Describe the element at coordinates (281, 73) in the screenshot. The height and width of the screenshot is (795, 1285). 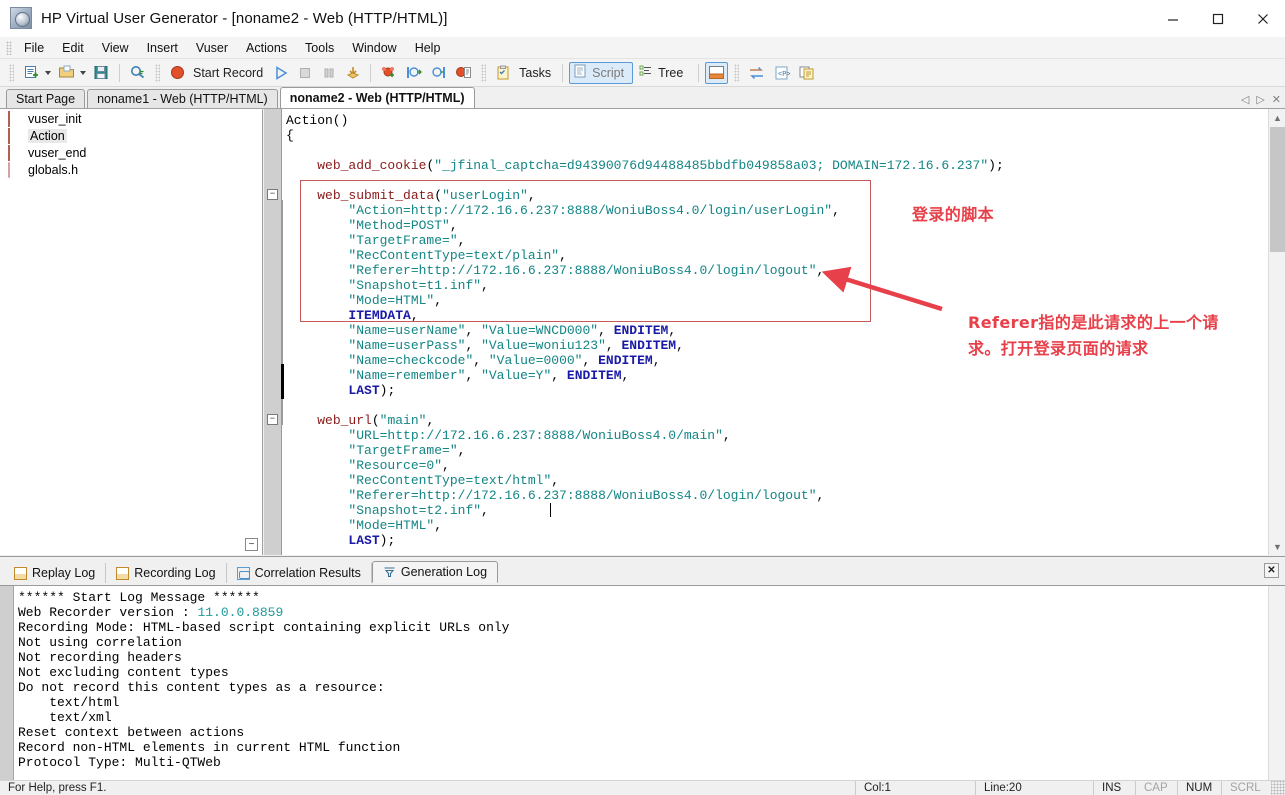
I see `run-play-icon` at that location.